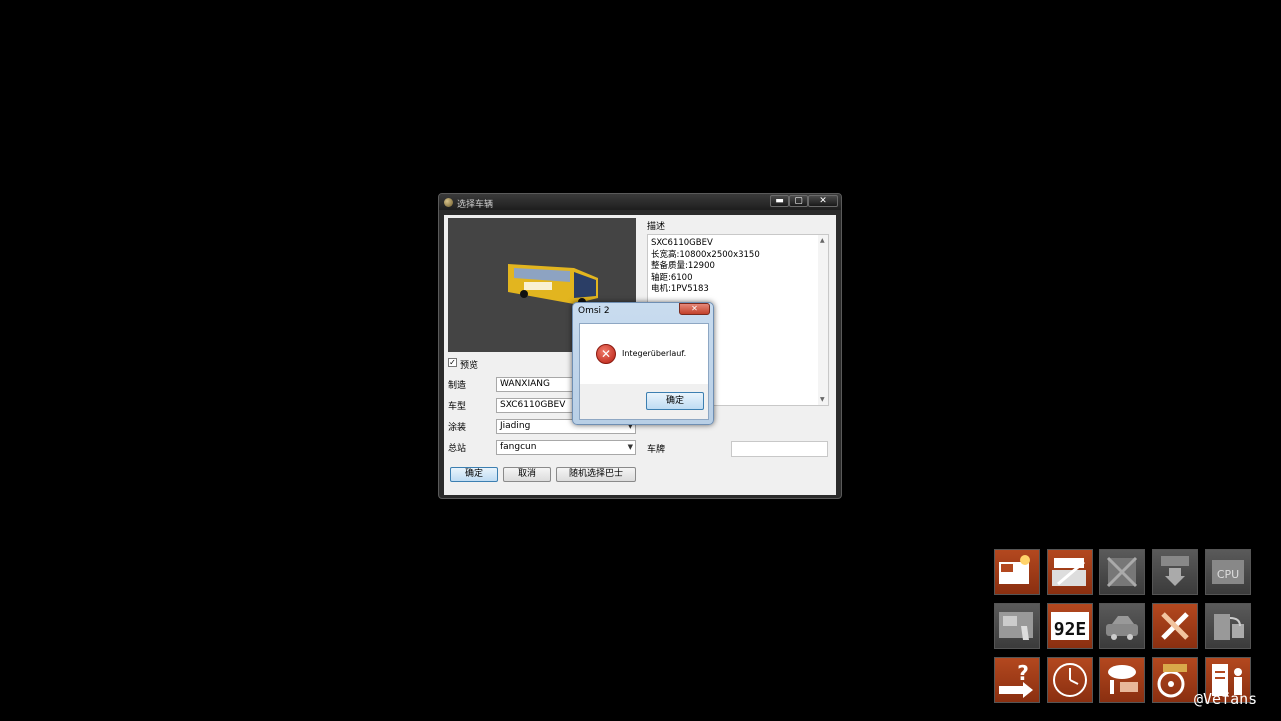 This screenshot has width=1281, height=721. I want to click on description-scrollbar: ▲ ▼, so click(823, 320).